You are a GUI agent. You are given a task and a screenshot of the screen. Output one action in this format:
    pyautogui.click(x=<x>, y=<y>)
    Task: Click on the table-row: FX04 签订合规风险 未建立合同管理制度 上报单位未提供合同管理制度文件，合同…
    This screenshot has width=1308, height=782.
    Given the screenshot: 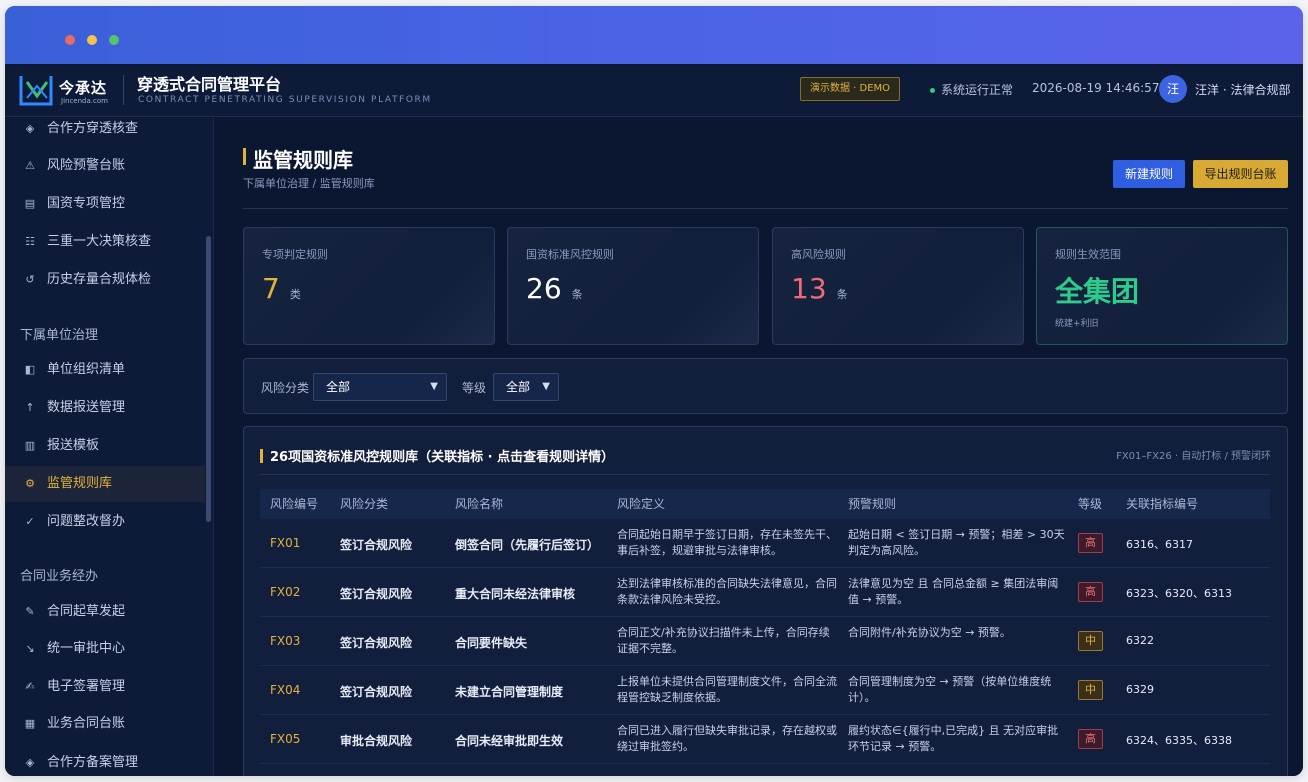 What is the action you would take?
    pyautogui.click(x=765, y=690)
    